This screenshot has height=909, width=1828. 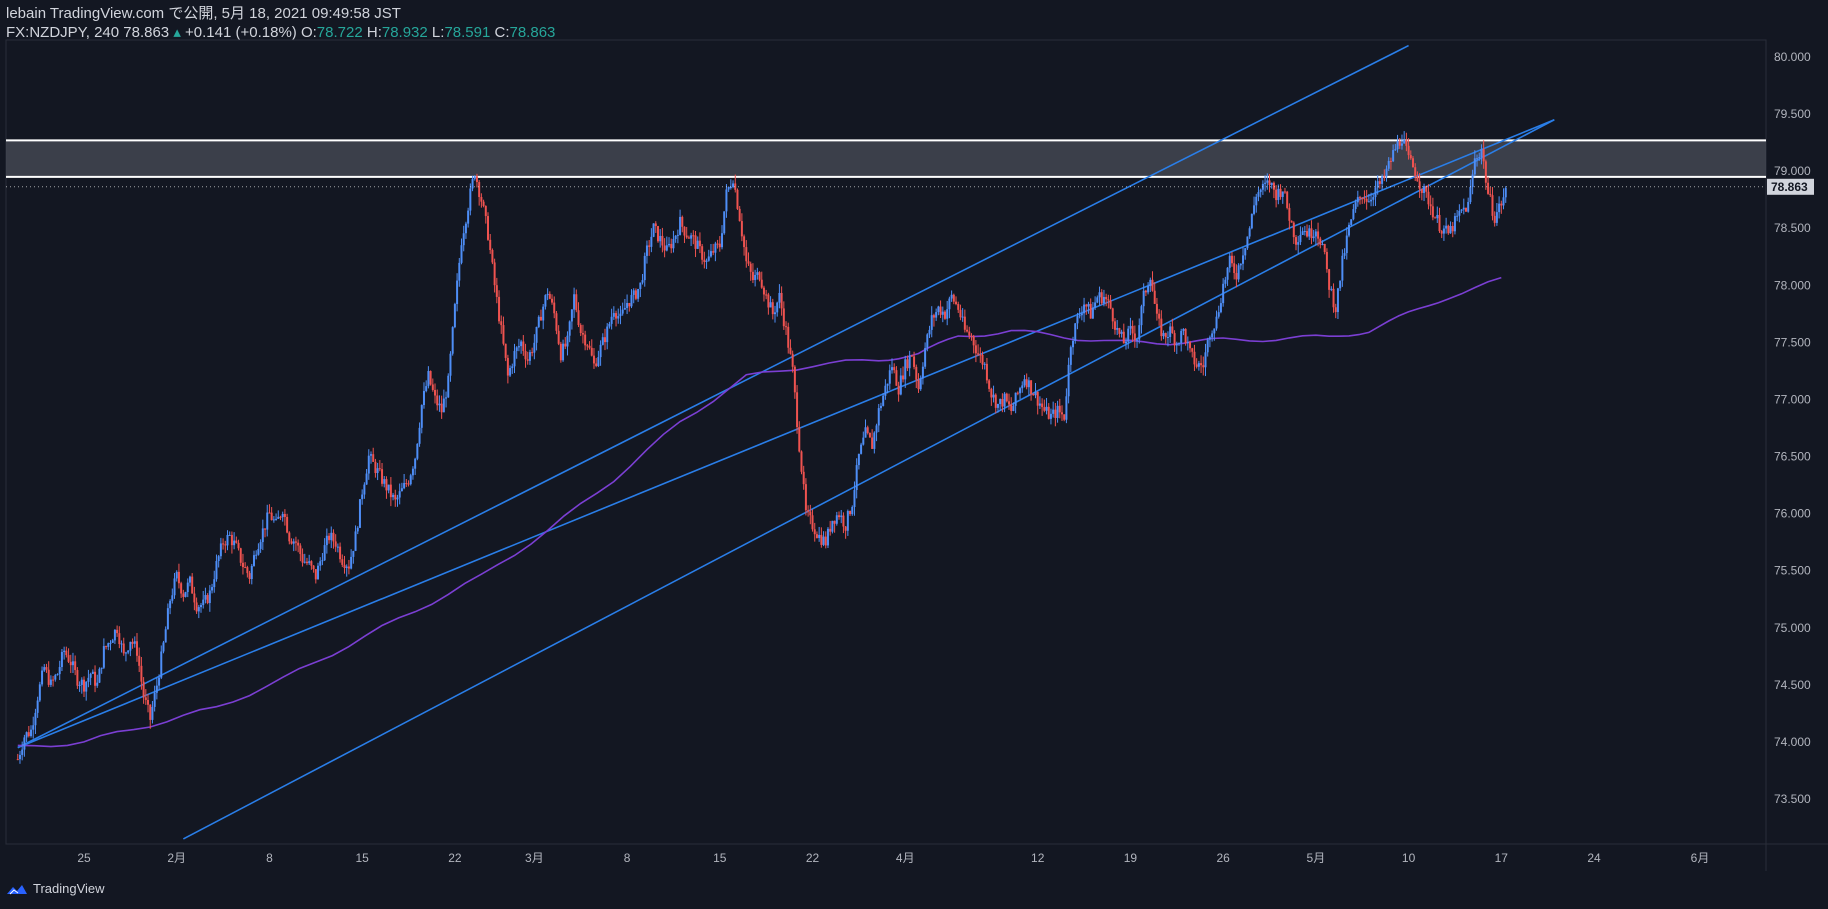 I want to click on footer-branding: TradingView, so click(x=55, y=888).